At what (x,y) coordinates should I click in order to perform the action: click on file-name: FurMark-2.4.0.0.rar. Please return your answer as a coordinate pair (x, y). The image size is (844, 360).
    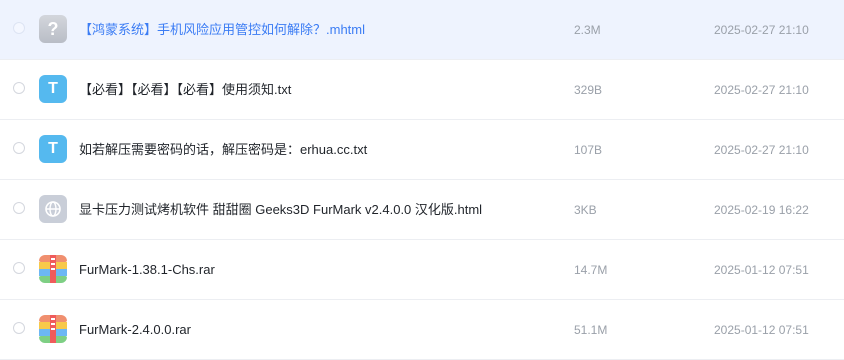
    Looking at the image, I should click on (135, 330).